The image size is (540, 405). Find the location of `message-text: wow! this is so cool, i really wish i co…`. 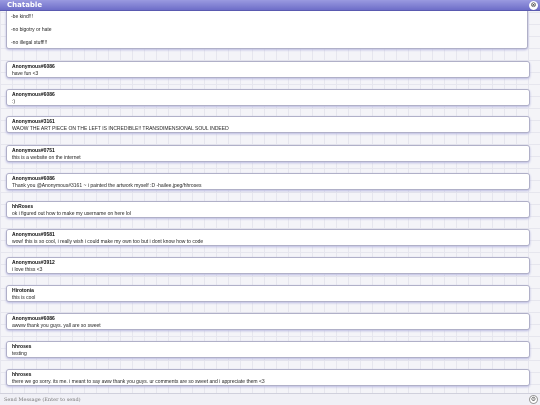

message-text: wow! this is so cool, i really wish i co… is located at coordinates (108, 242).